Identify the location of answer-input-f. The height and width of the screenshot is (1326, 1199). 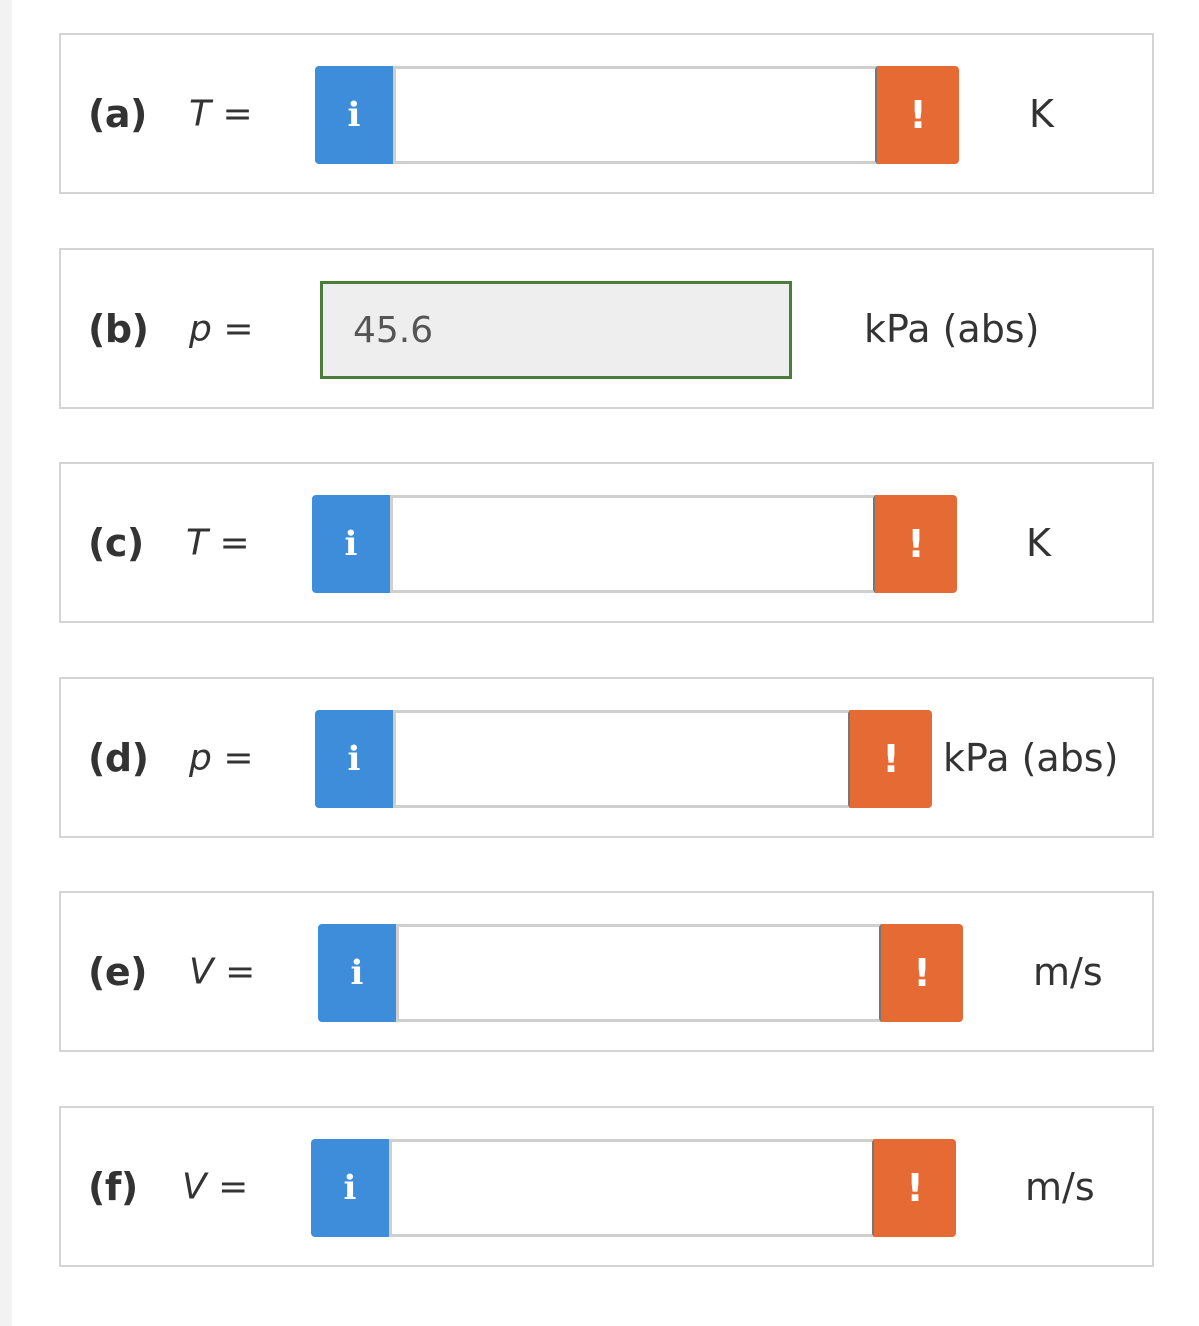
(631, 1188).